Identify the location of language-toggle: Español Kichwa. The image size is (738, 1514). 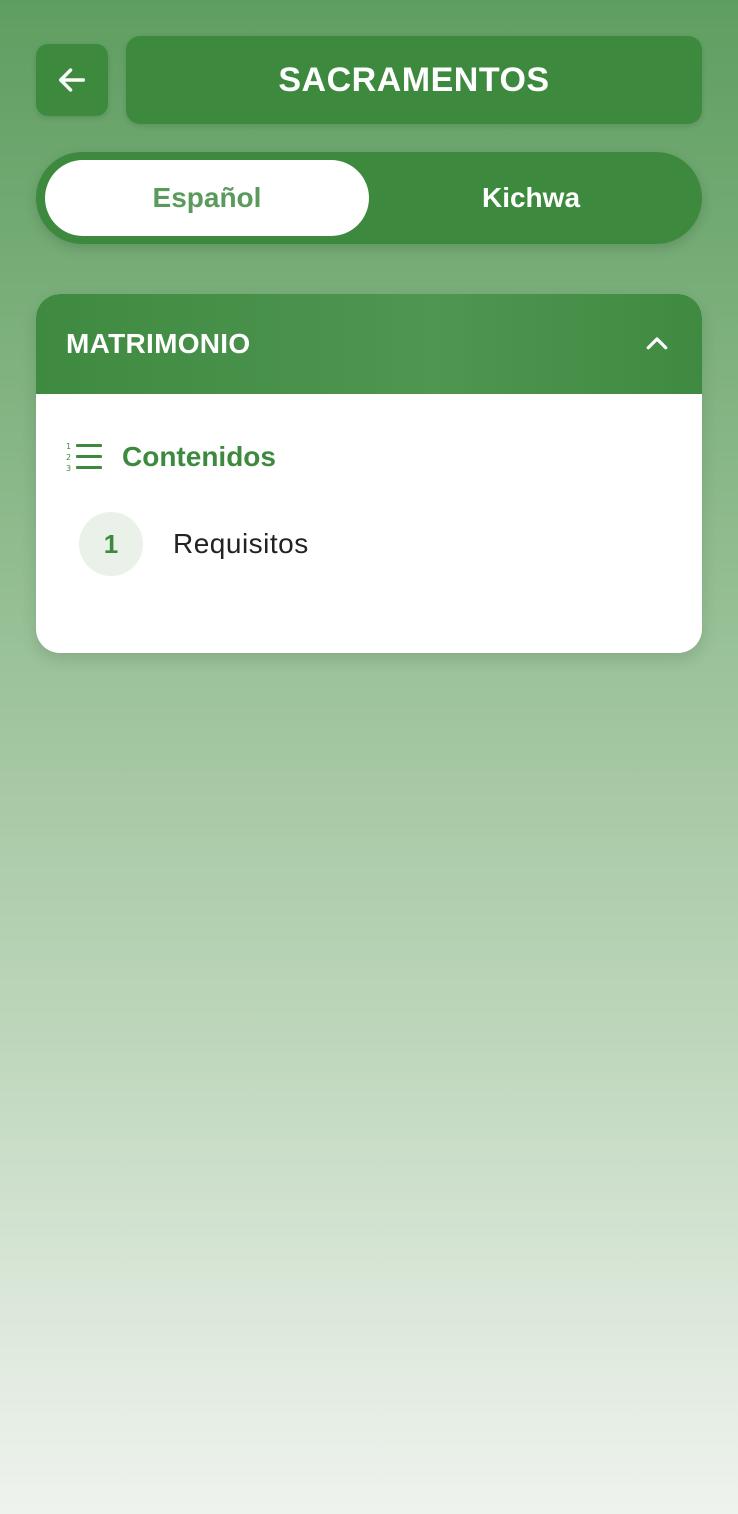
(369, 198).